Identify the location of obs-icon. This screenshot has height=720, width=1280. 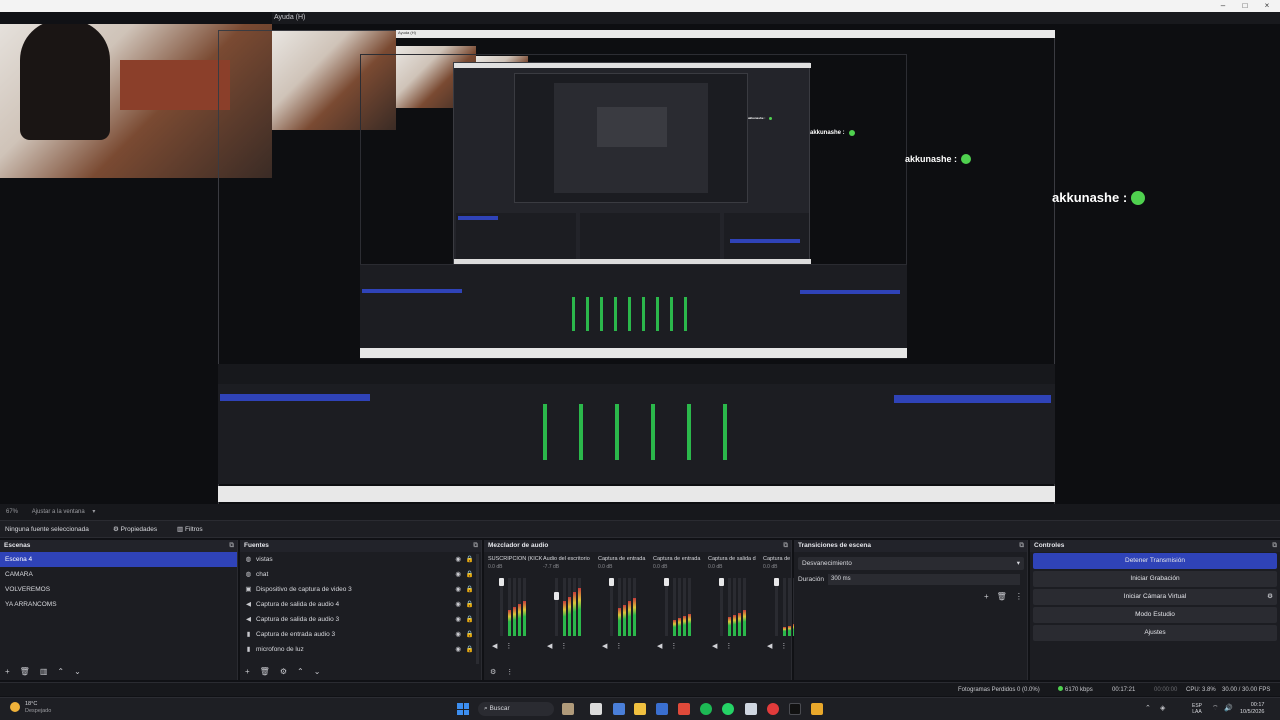
(795, 709).